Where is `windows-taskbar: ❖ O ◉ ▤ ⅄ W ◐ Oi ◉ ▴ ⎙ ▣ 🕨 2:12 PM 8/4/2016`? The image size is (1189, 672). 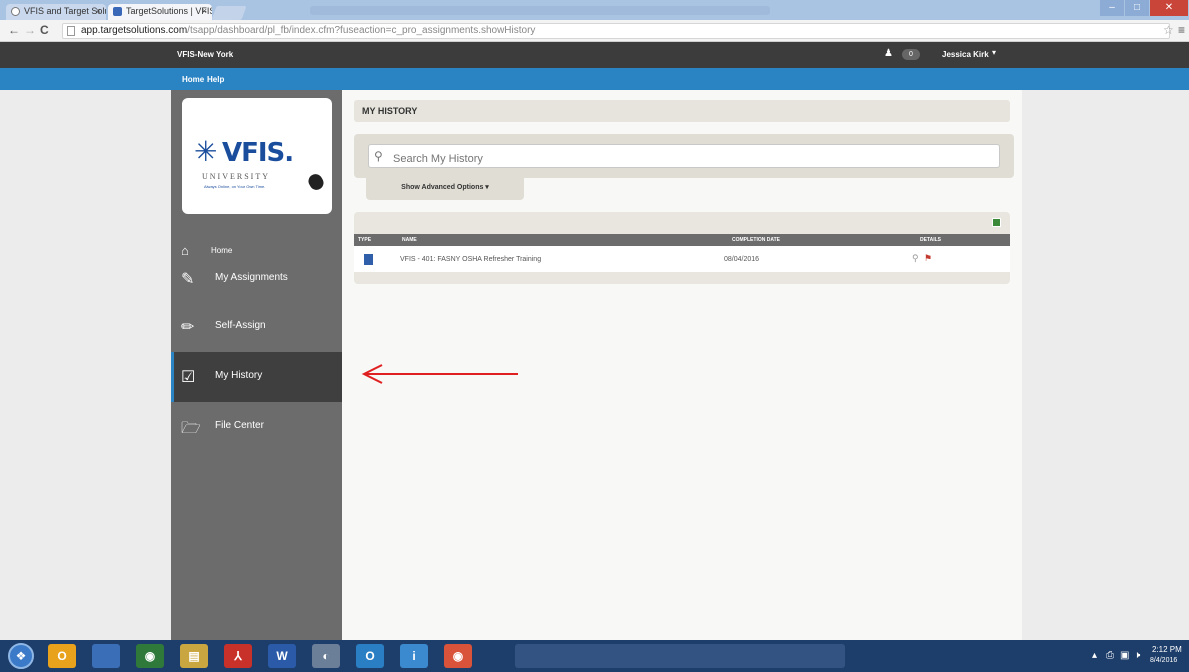
windows-taskbar: ❖ O ◉ ▤ ⅄ W ◐ Oi ◉ ▴ ⎙ ▣ 🕨 2:12 PM 8/4/2016 is located at coordinates (594, 656).